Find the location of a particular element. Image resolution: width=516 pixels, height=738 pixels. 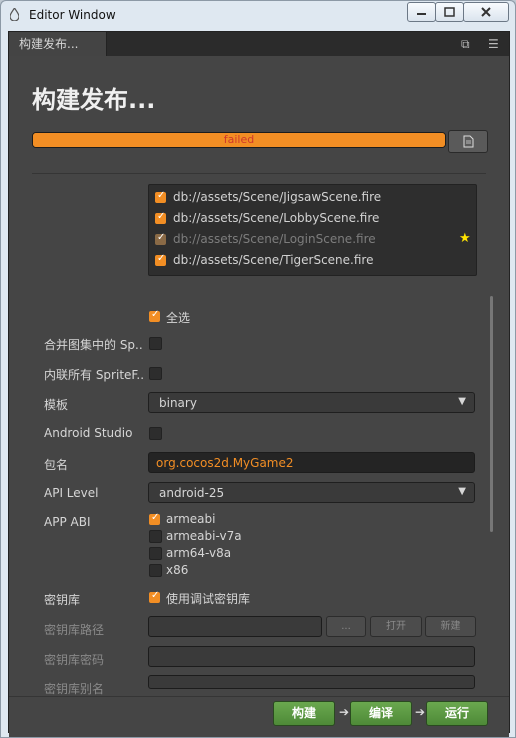

select-all-label: 全选 is located at coordinates (178, 318).